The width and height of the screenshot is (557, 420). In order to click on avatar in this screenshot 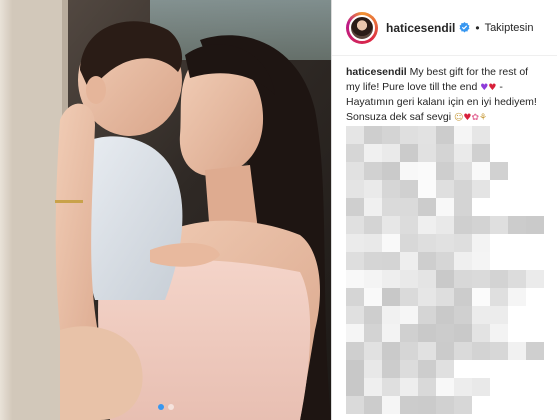, I will do `click(362, 27)`.